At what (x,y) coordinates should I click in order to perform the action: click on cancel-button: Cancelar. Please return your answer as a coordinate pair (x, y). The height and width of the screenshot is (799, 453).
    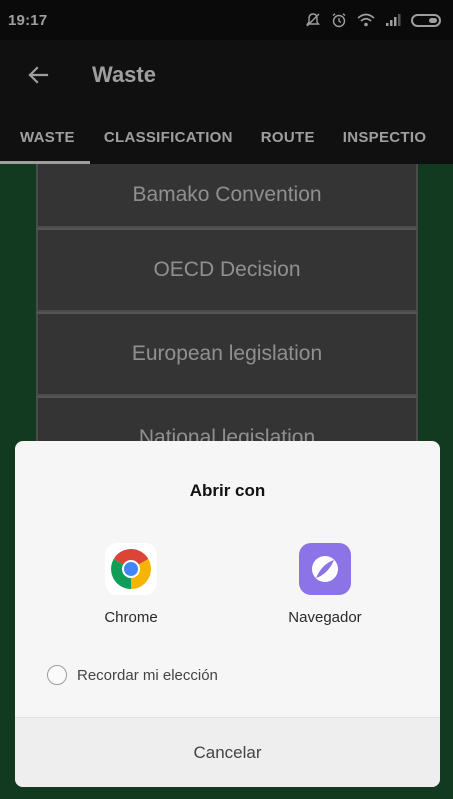
    Looking at the image, I should click on (227, 752).